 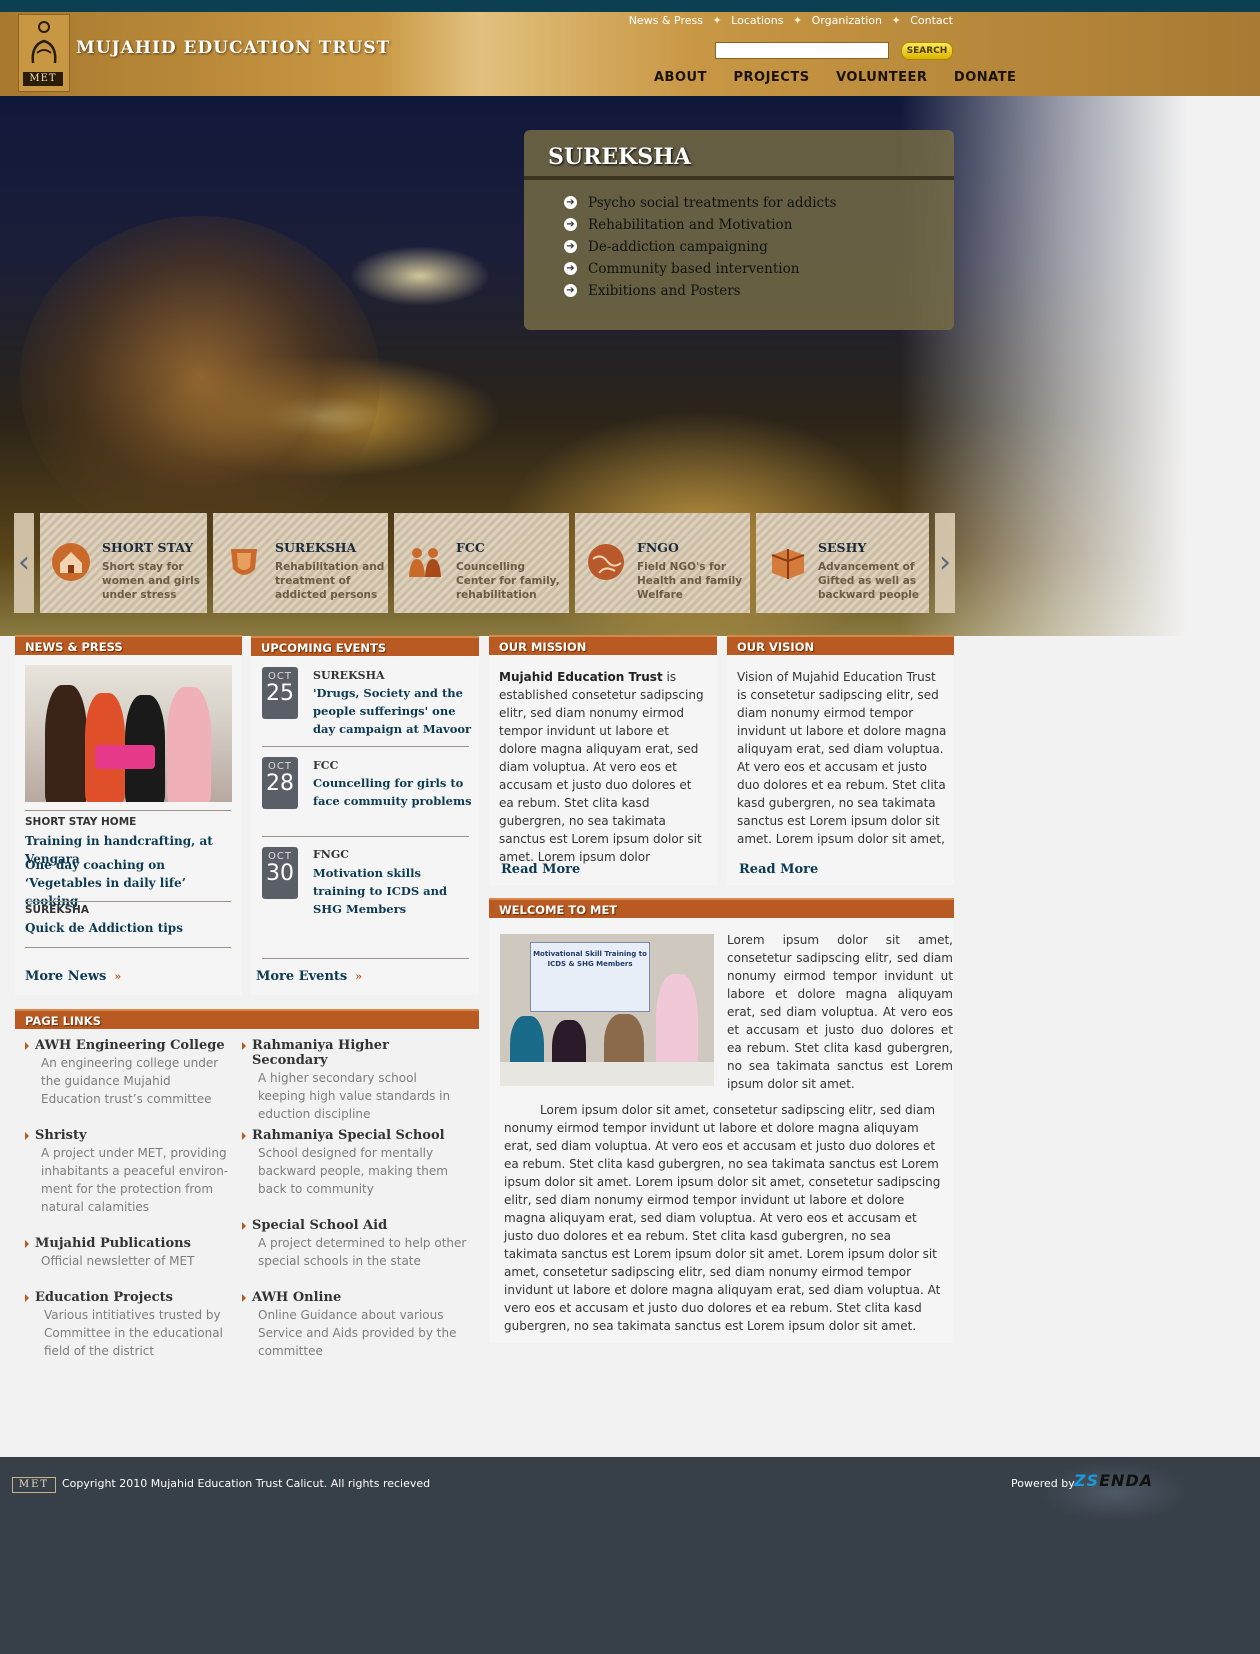 What do you see at coordinates (44, 42) in the screenshot?
I see `logo-figure-icon` at bounding box center [44, 42].